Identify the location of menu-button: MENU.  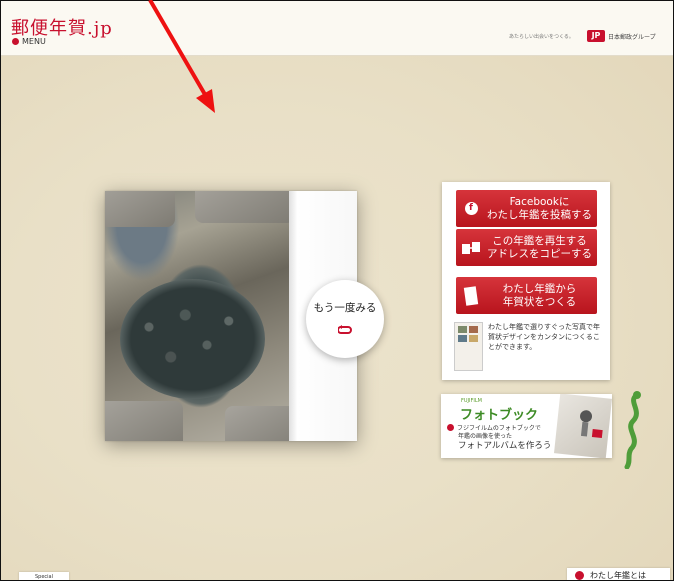
(29, 41).